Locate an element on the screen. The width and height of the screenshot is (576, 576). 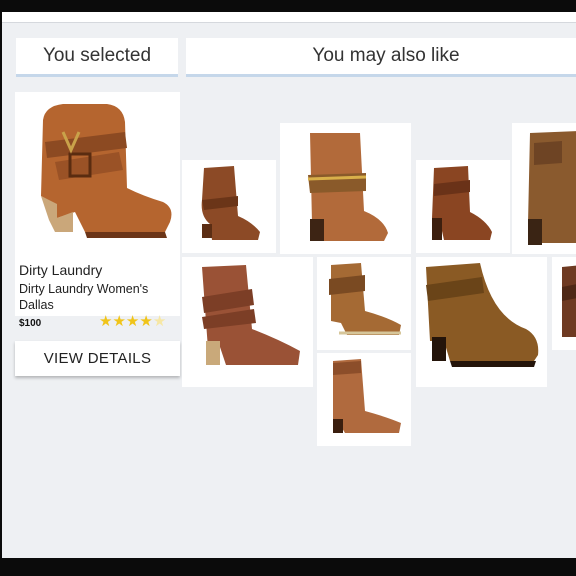
product-price: $100 is located at coordinates (30, 323).